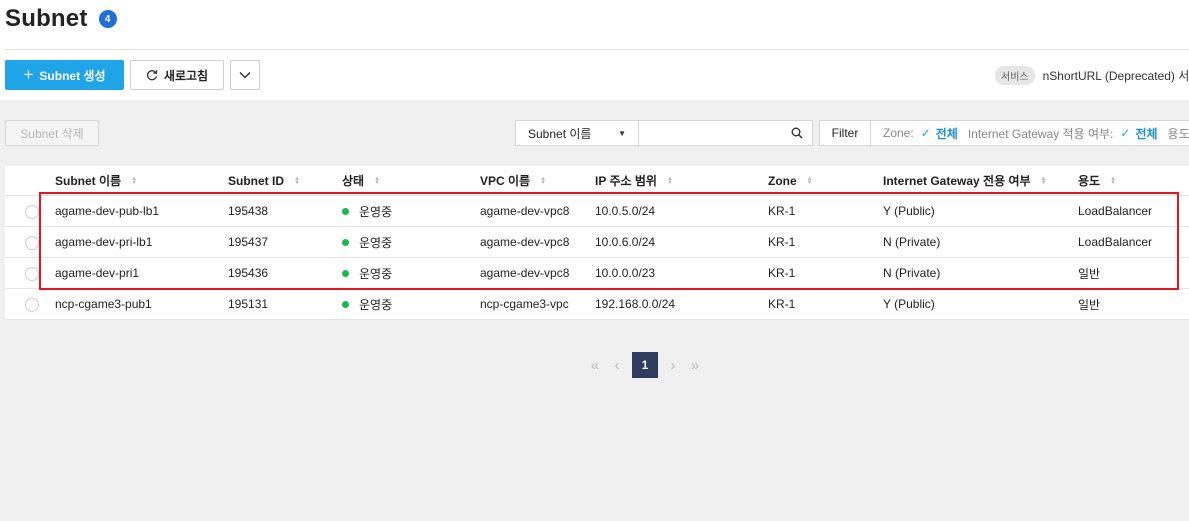  I want to click on cell-id: 195131, so click(248, 304).